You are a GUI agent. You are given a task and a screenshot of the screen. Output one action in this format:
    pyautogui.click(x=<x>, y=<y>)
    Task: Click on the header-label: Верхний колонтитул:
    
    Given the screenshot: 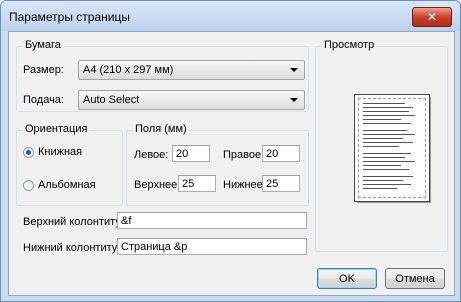 What is the action you would take?
    pyautogui.click(x=76, y=222)
    